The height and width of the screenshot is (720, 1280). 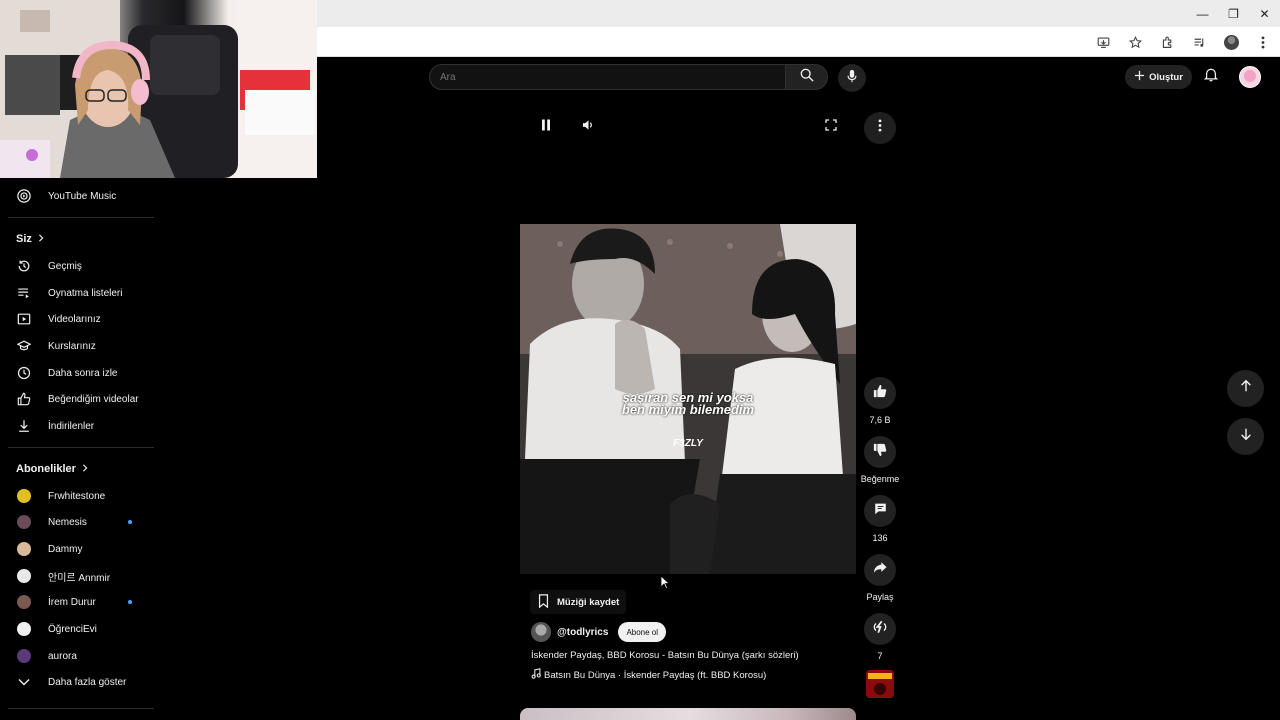 What do you see at coordinates (24, 682) in the screenshot?
I see `chevron-down-icon` at bounding box center [24, 682].